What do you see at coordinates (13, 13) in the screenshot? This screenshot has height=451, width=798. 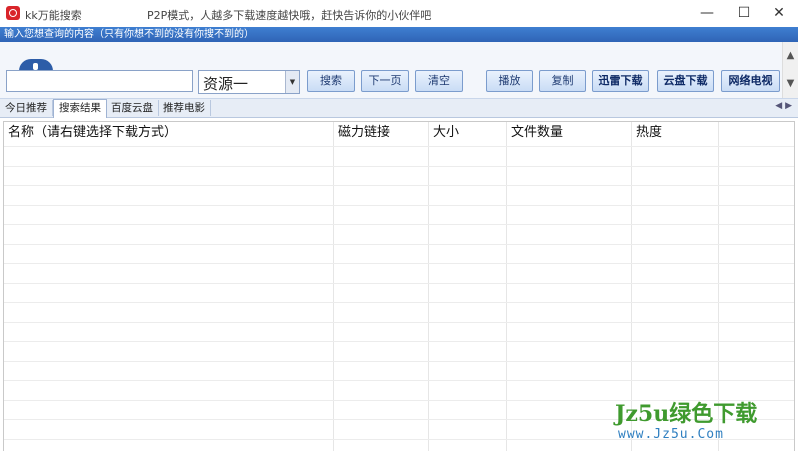 I see `app-icon` at bounding box center [13, 13].